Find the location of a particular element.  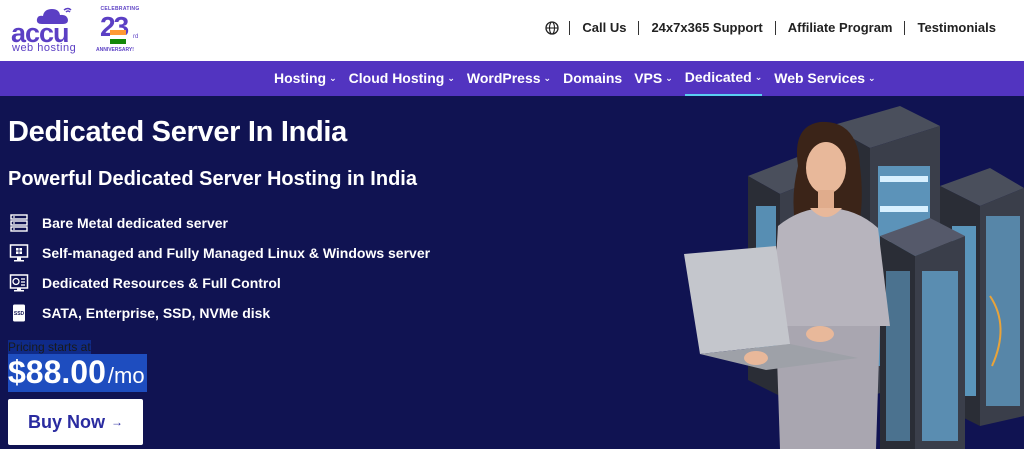

nav-hosting: Hosting ⌄ is located at coordinates (305, 78).